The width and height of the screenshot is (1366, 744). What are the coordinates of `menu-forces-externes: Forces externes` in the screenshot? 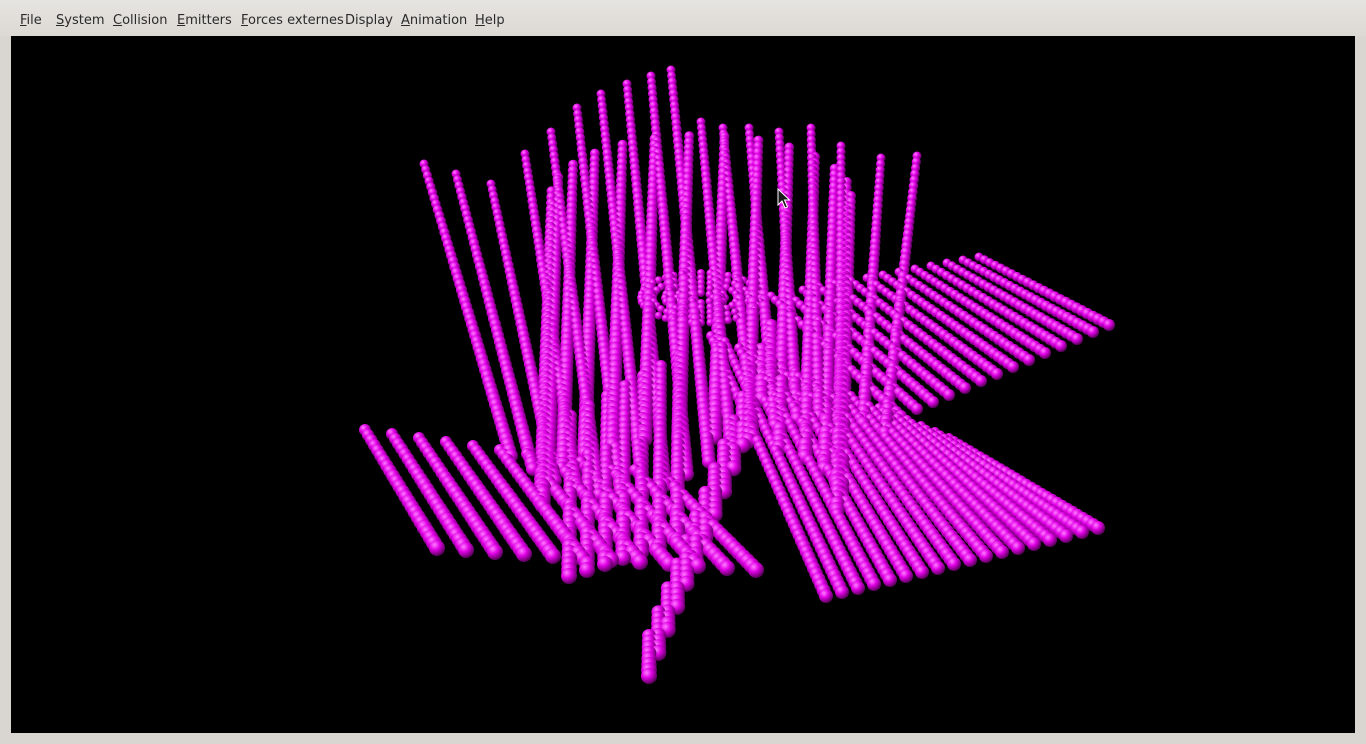 It's located at (292, 20).